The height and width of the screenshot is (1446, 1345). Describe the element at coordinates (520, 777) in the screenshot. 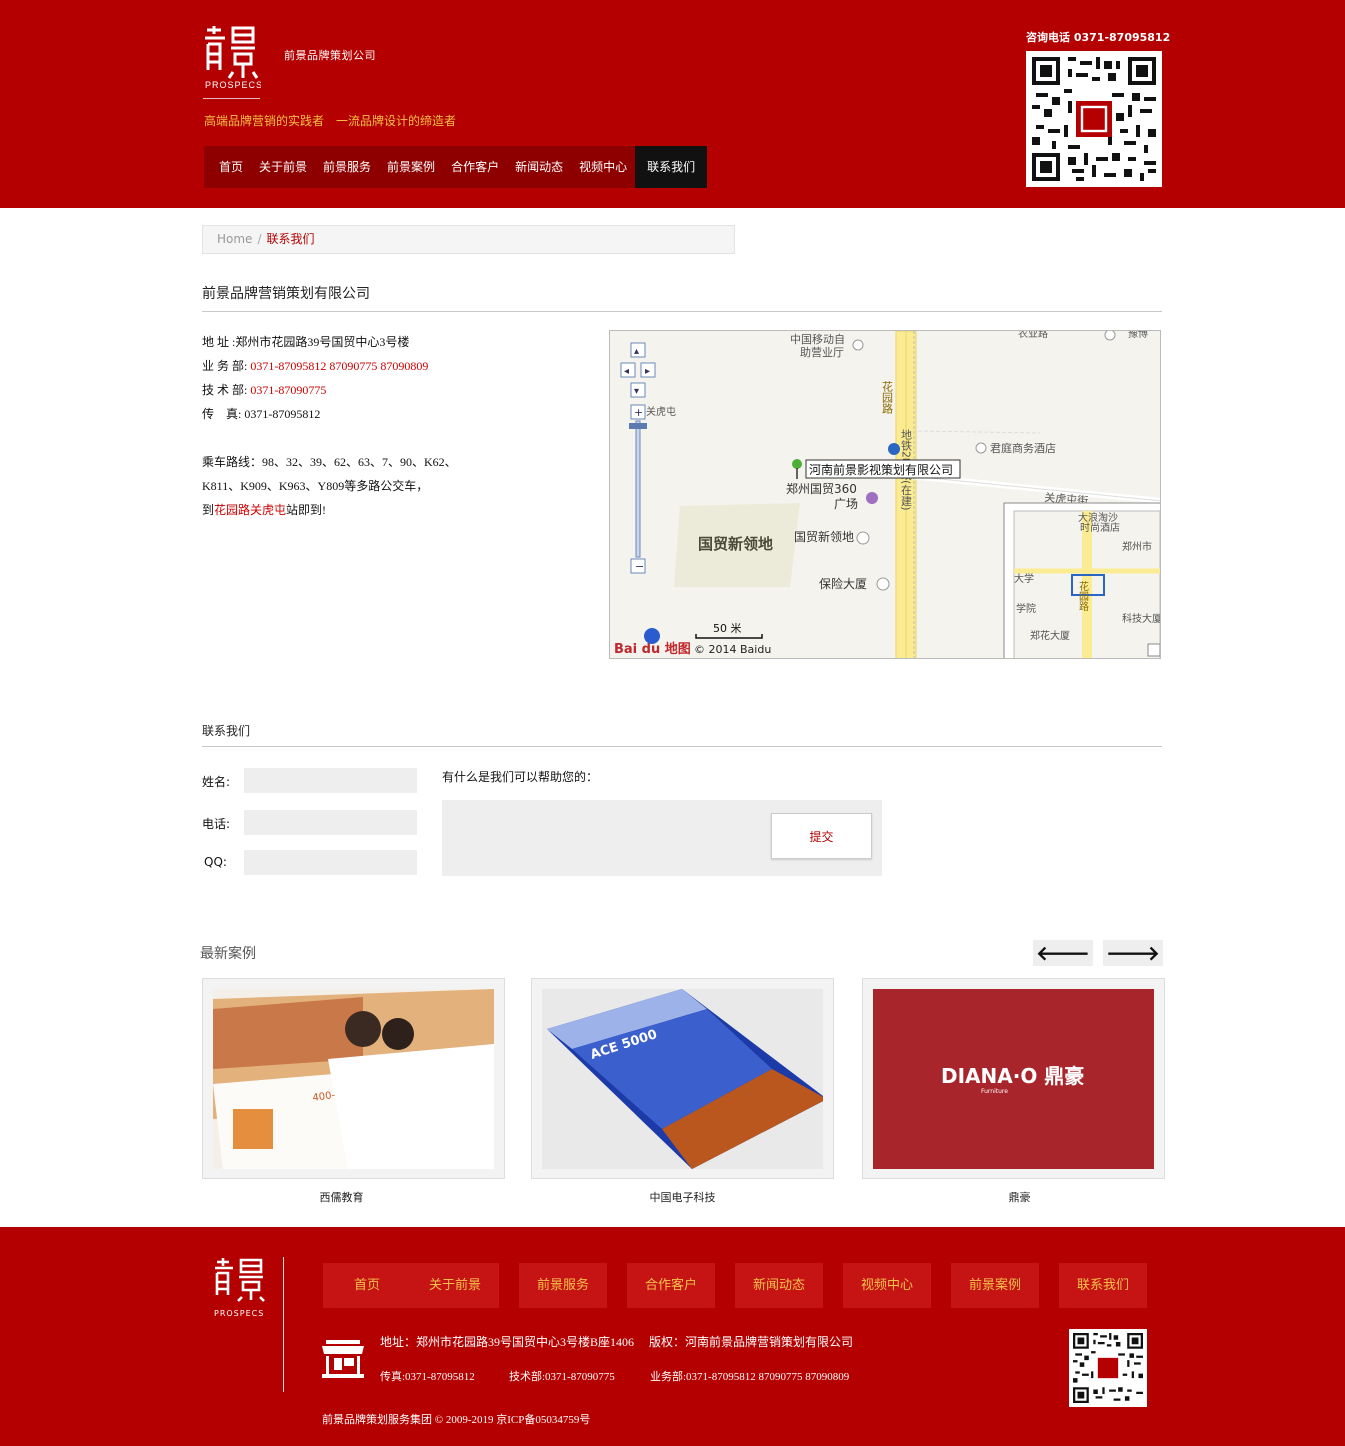

I see `message-label: 有什么是我们可以帮助您的：` at that location.